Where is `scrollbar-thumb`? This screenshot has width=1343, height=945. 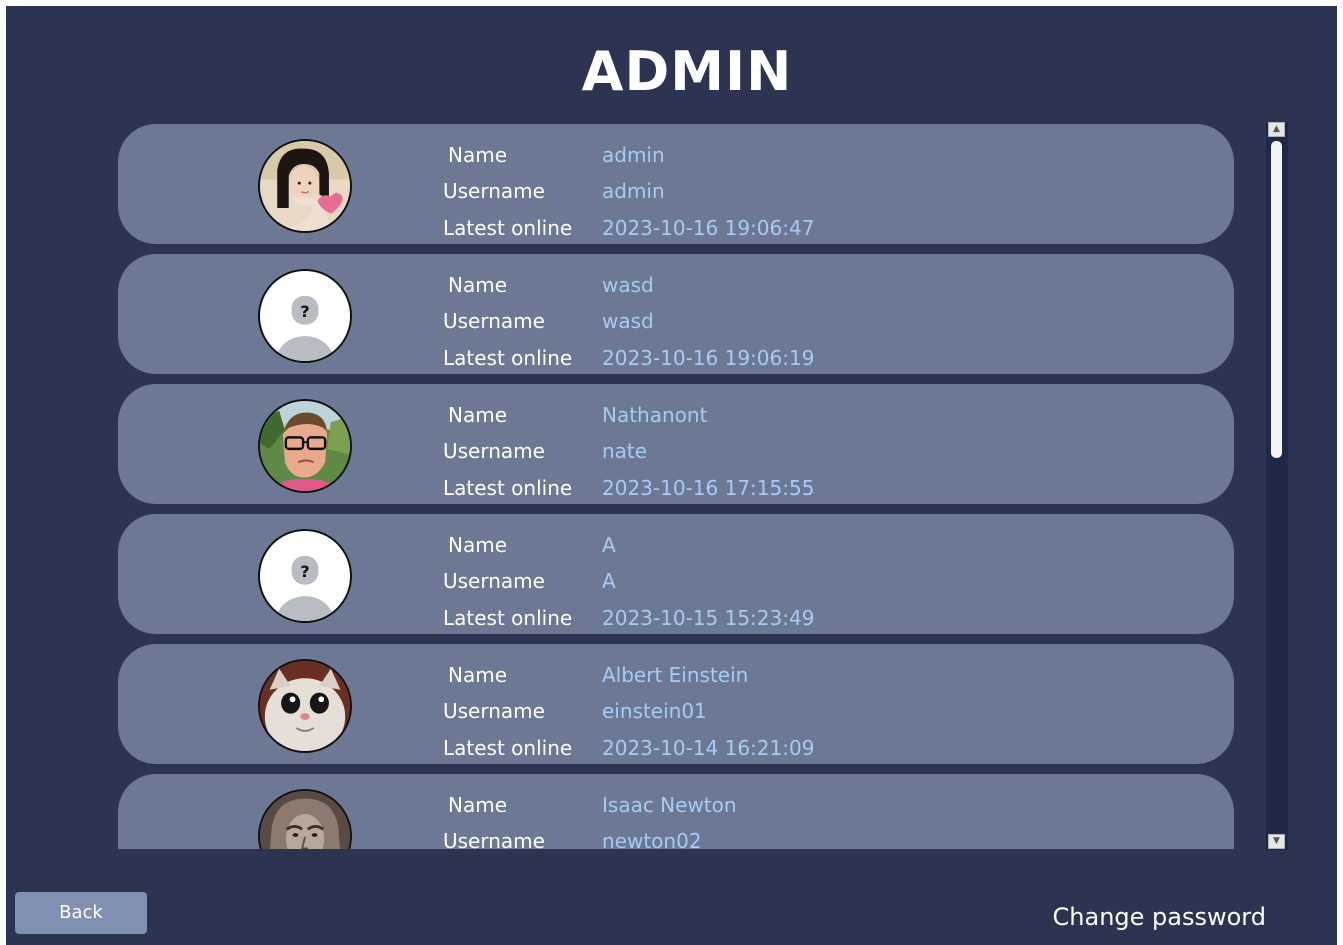
scrollbar-thumb is located at coordinates (1276, 299).